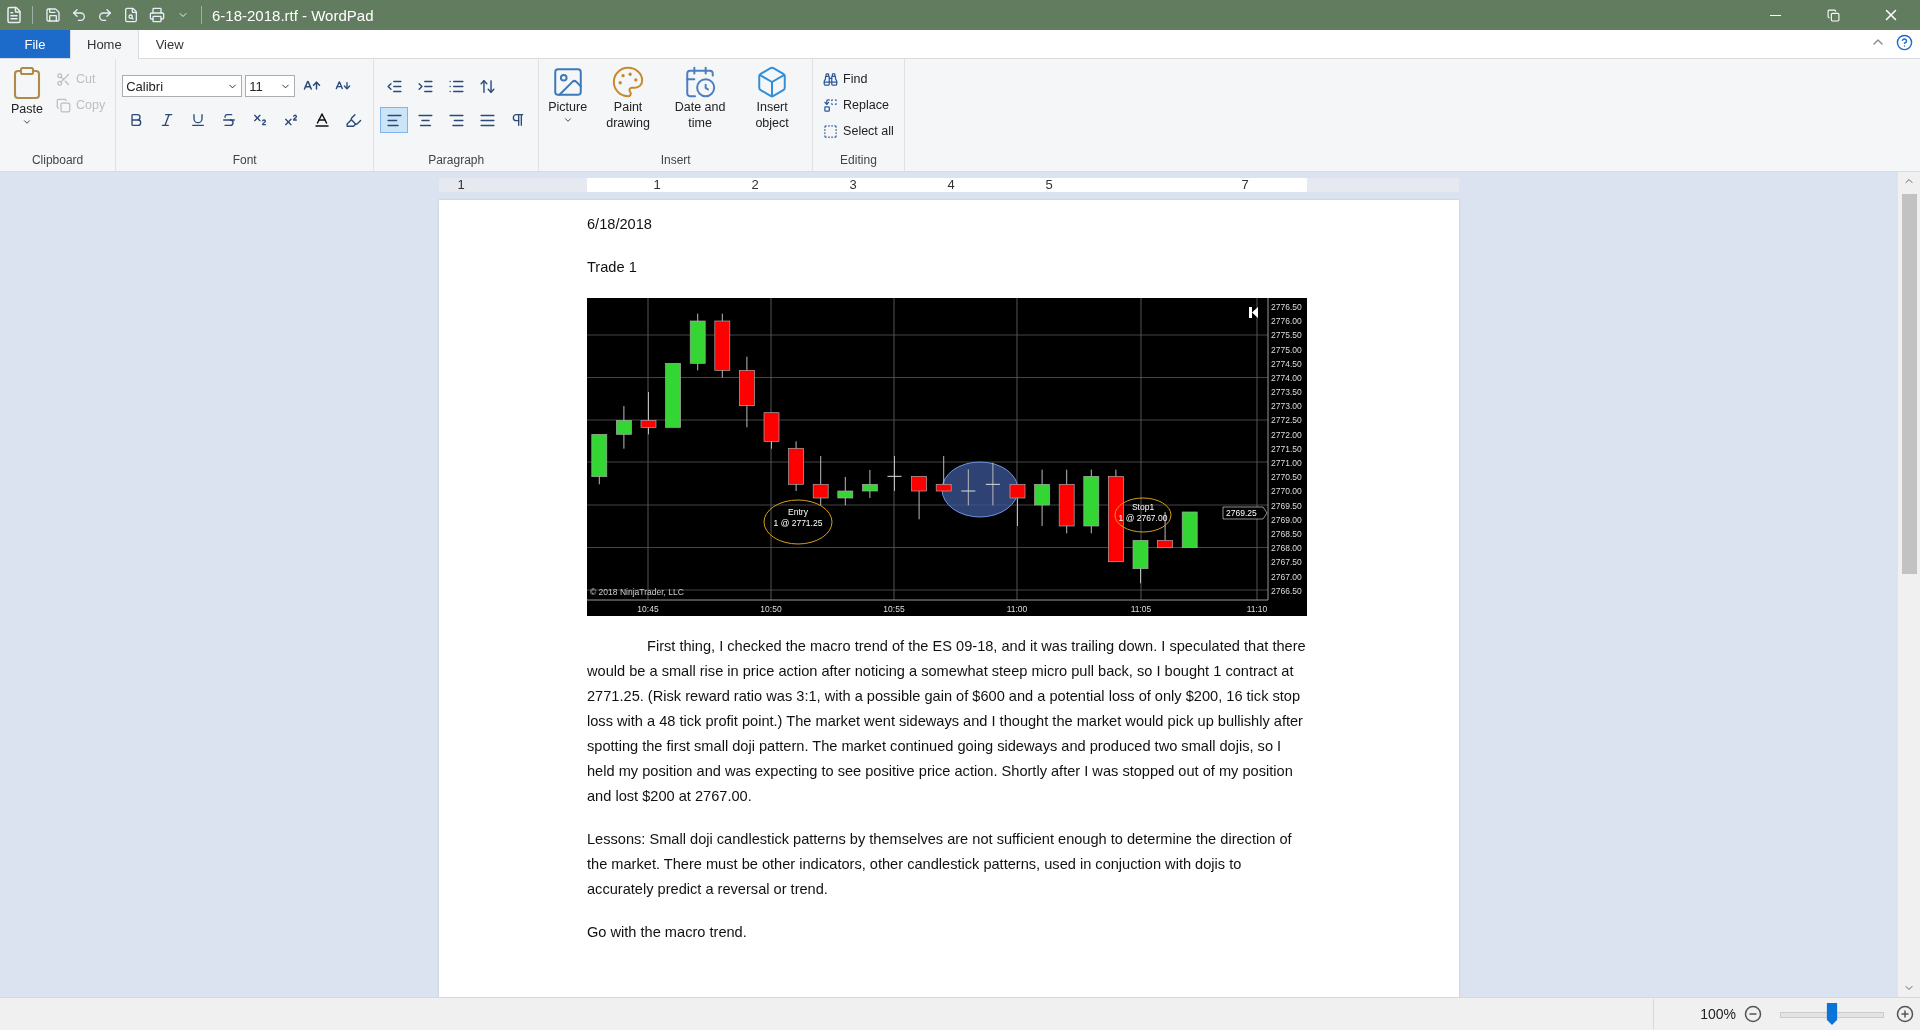  Describe the element at coordinates (229, 120) in the screenshot. I see `strikethrough-icon` at that location.